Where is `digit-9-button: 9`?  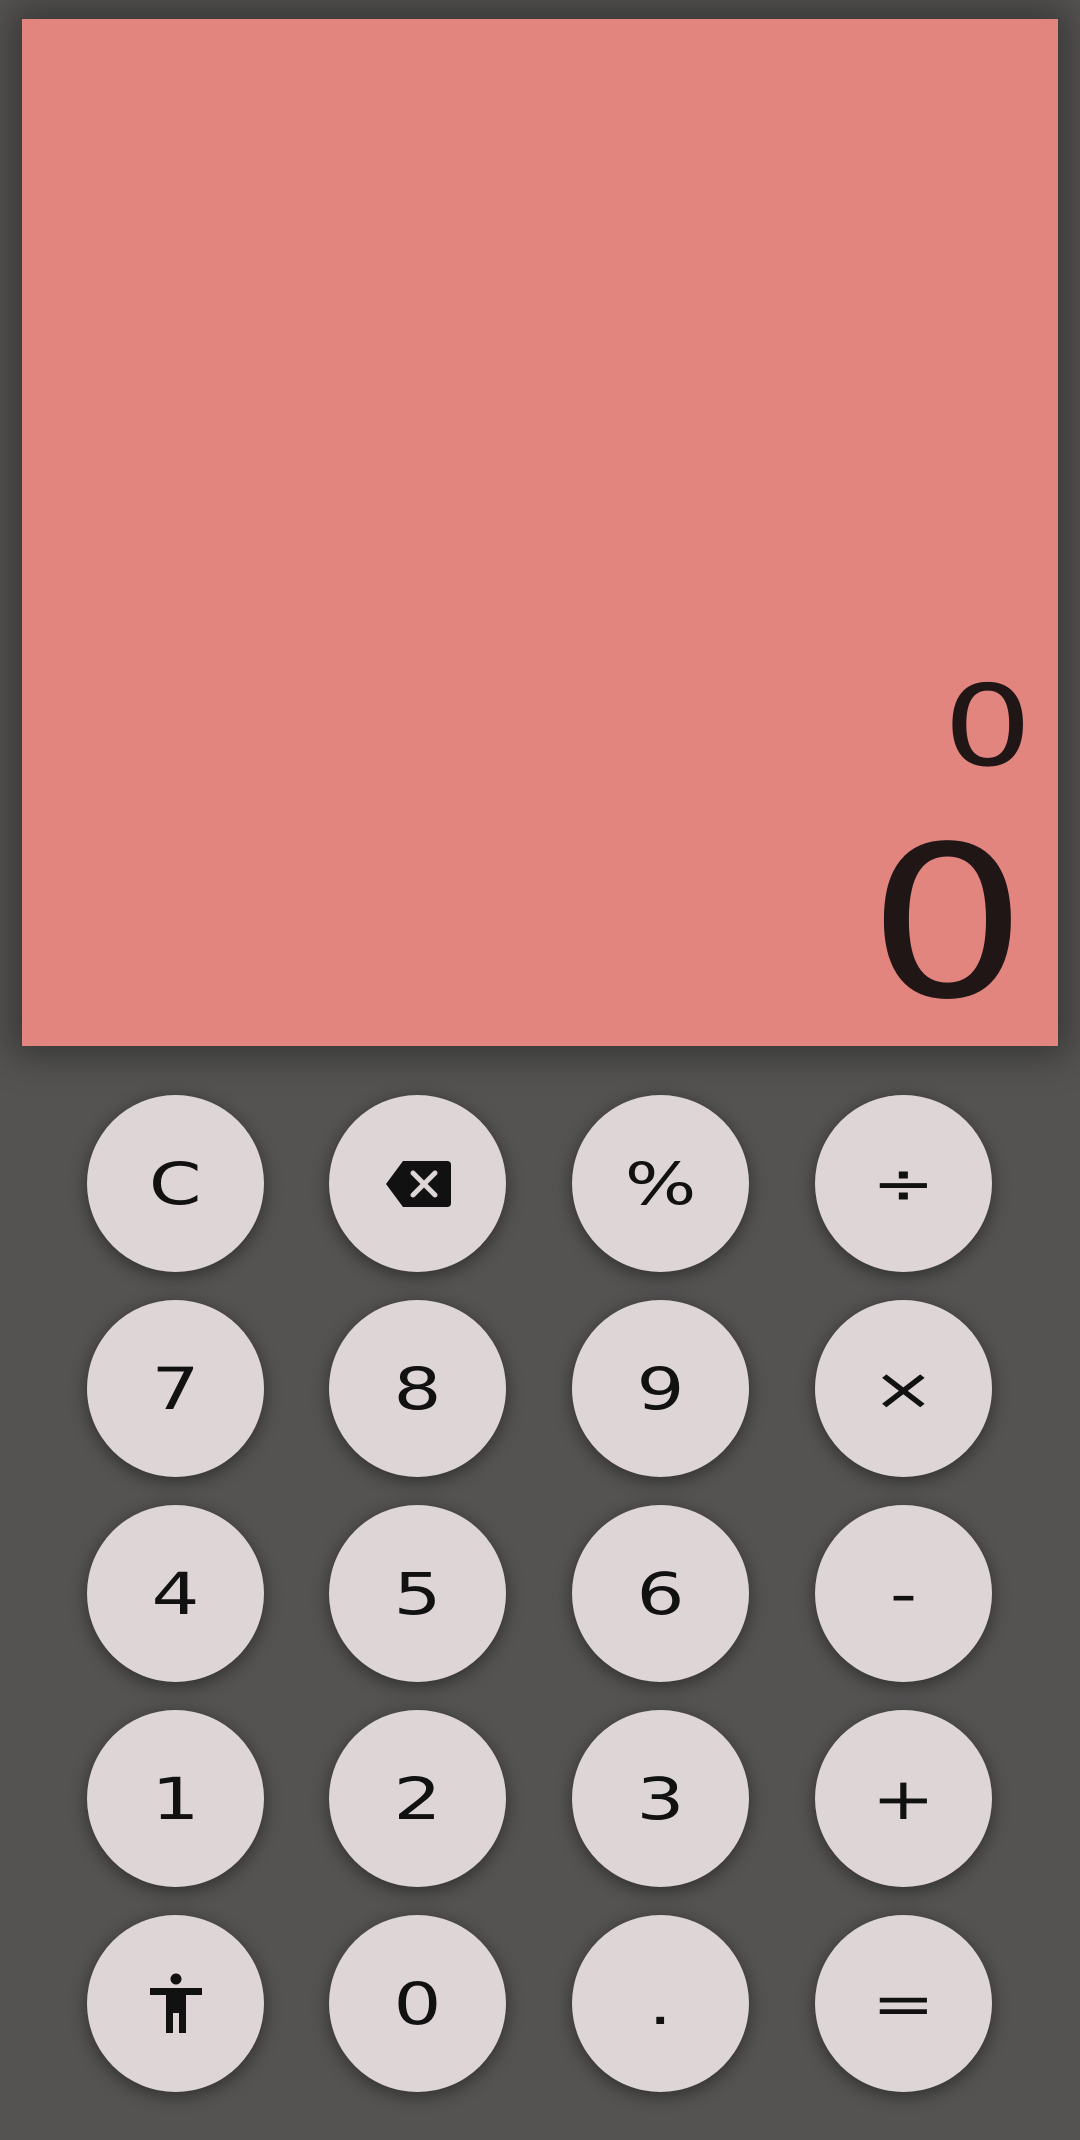 digit-9-button: 9 is located at coordinates (660, 1388).